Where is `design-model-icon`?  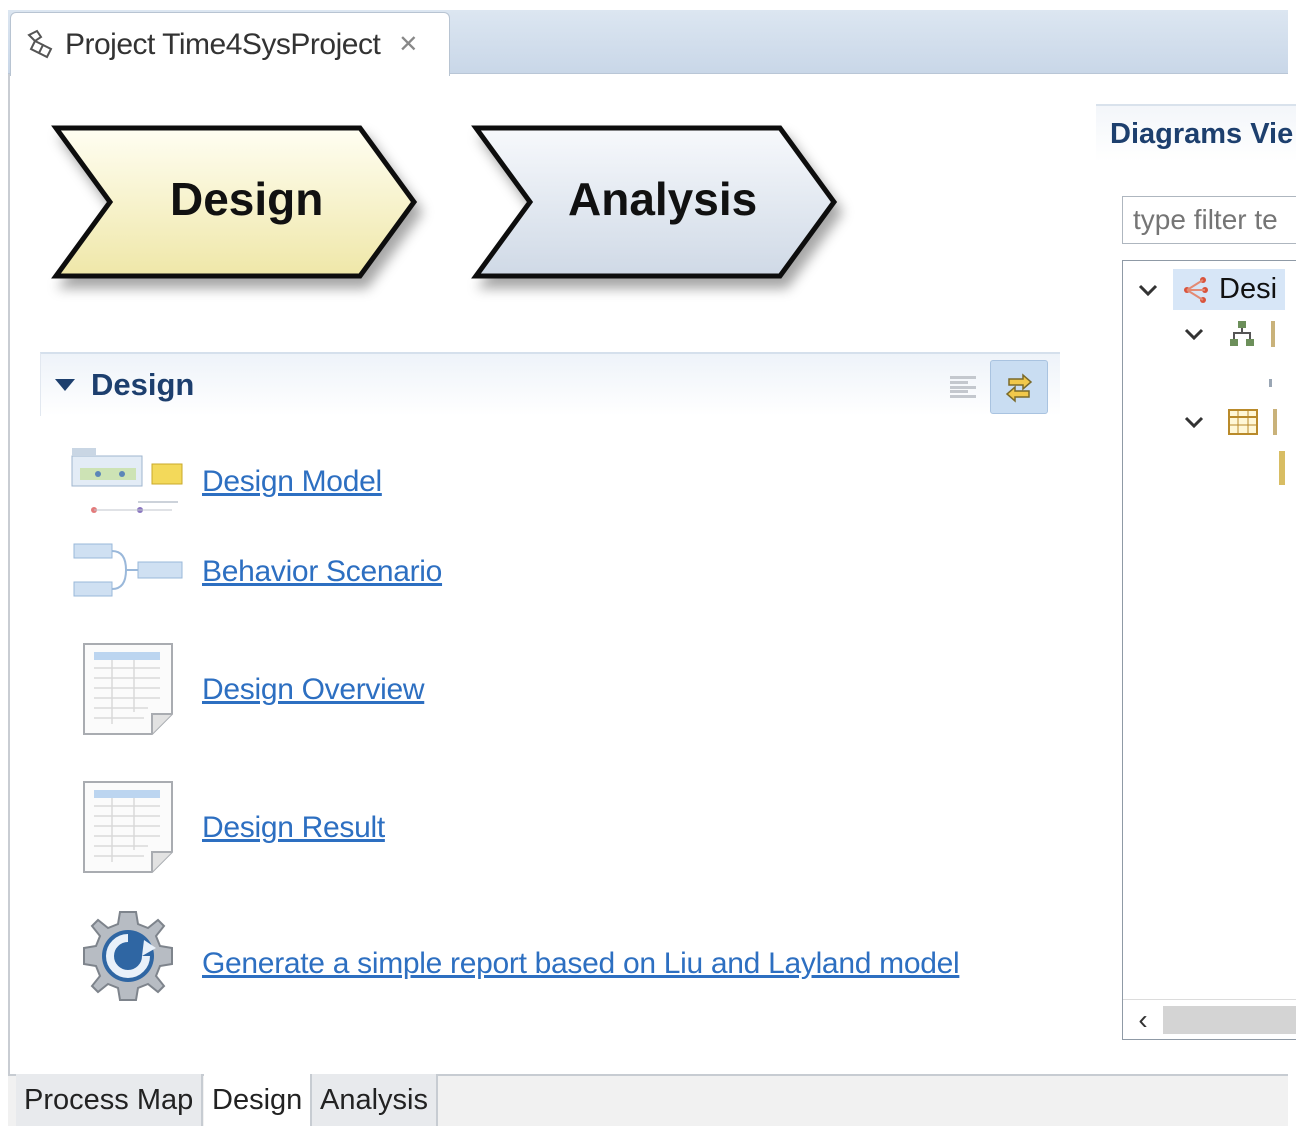 design-model-icon is located at coordinates (128, 482).